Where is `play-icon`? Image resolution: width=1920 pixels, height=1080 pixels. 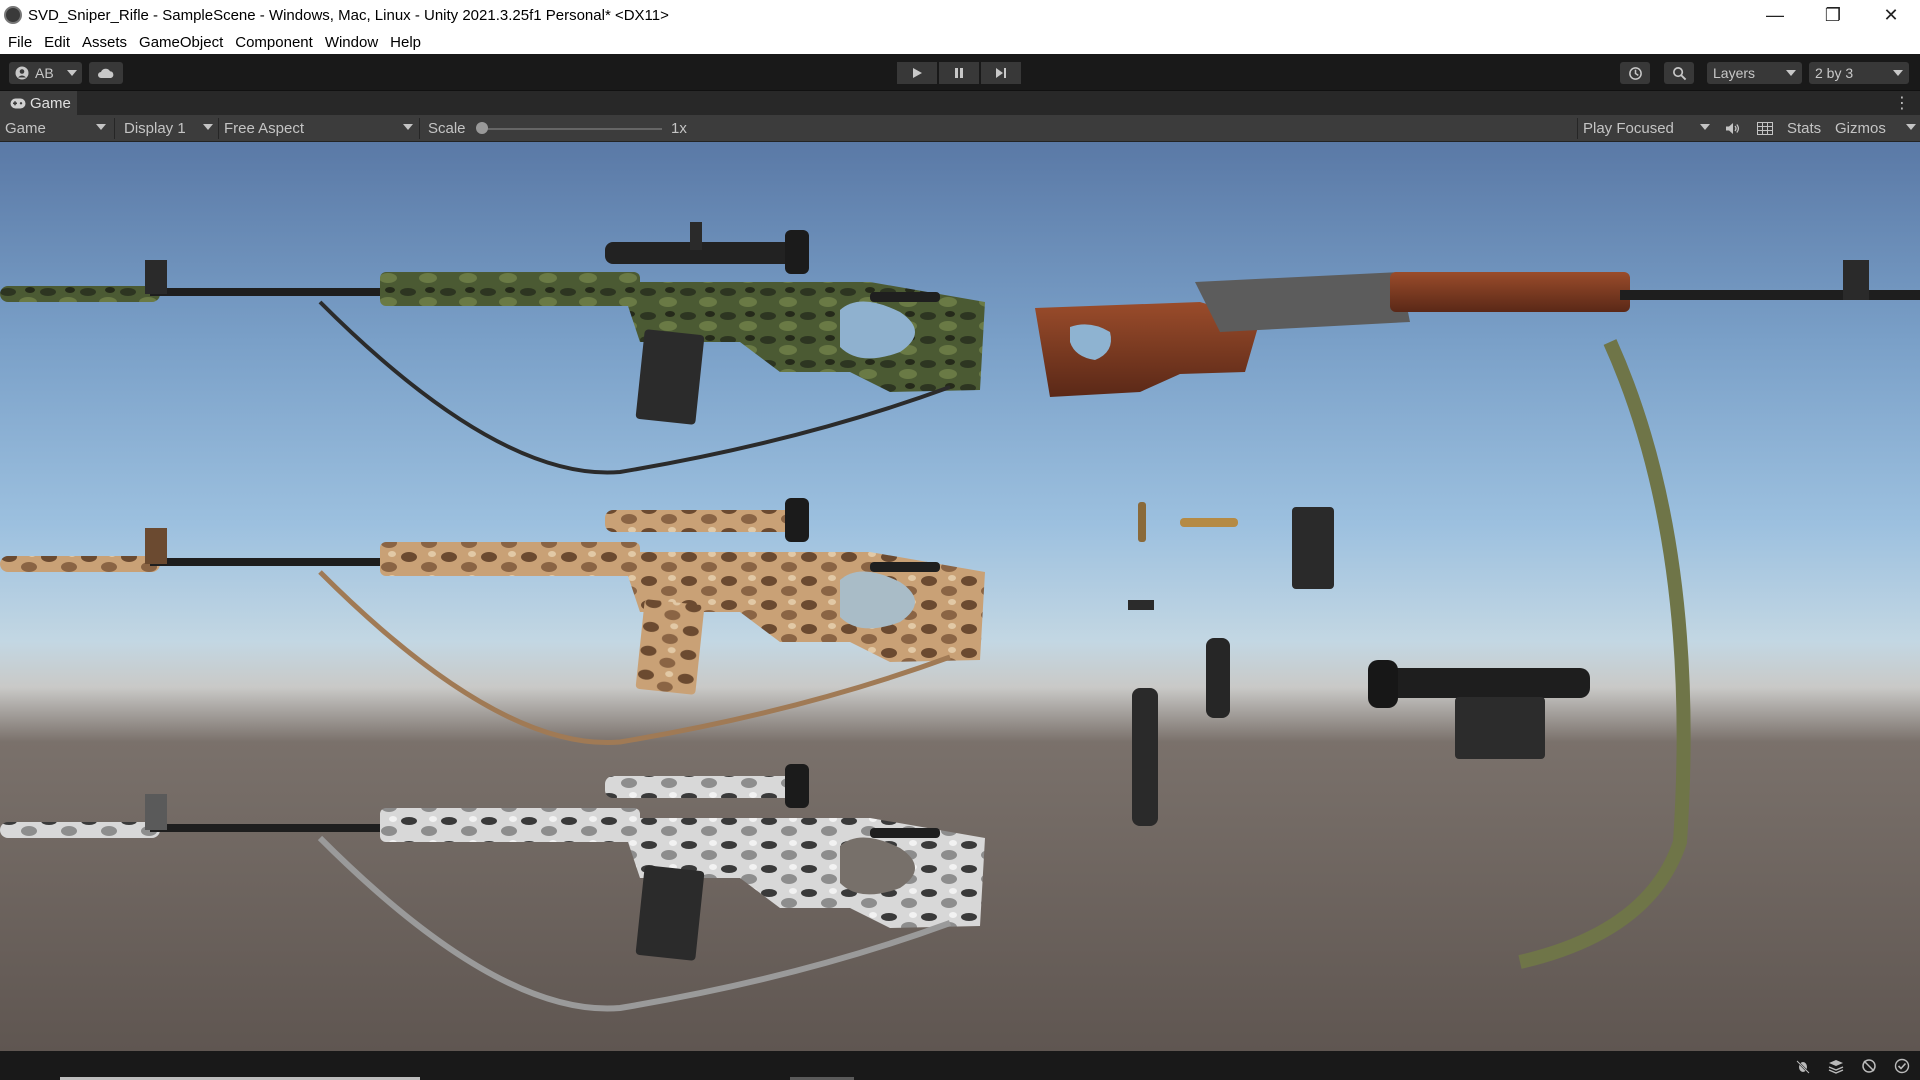
play-icon is located at coordinates (917, 73).